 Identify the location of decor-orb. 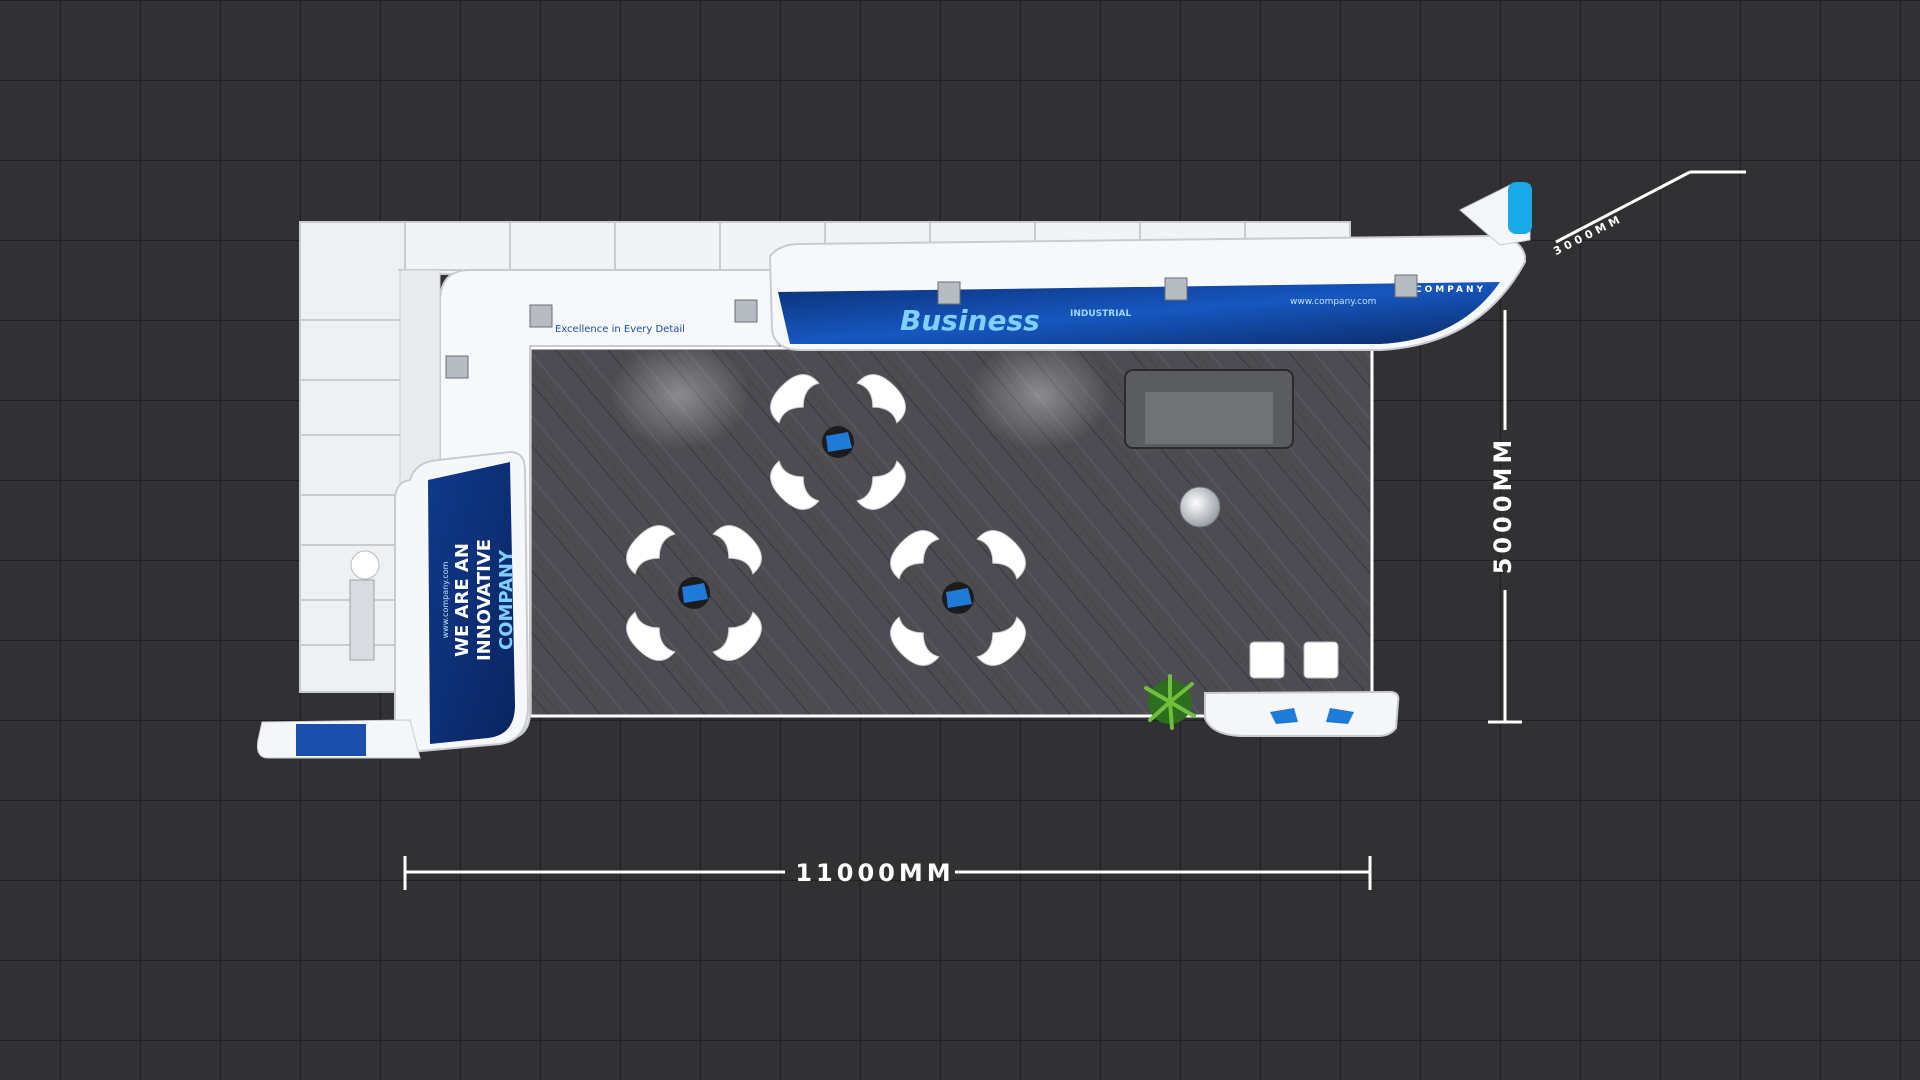
(1200, 507).